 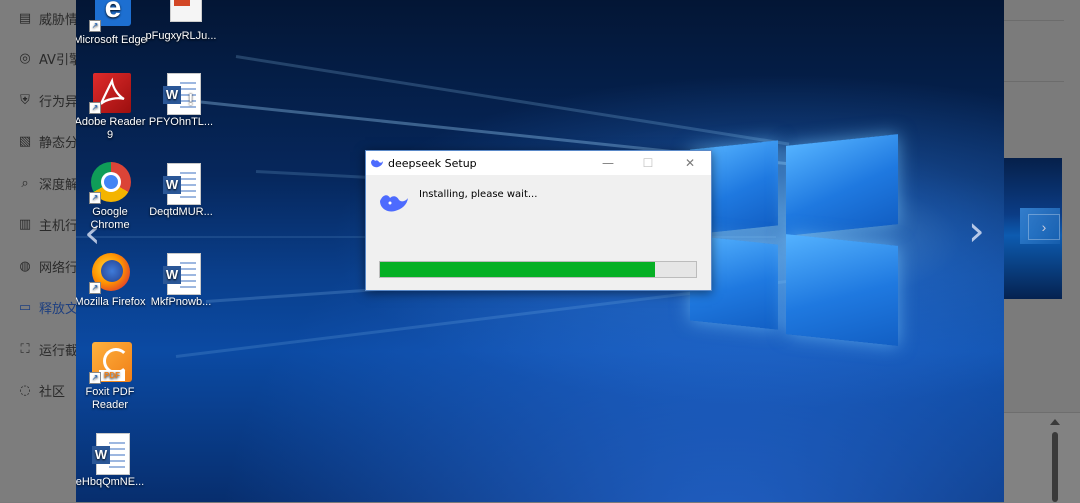 I want to click on desktop-icon-adobe-reader: ↗ Adobe Reader 9, so click(x=111, y=107).